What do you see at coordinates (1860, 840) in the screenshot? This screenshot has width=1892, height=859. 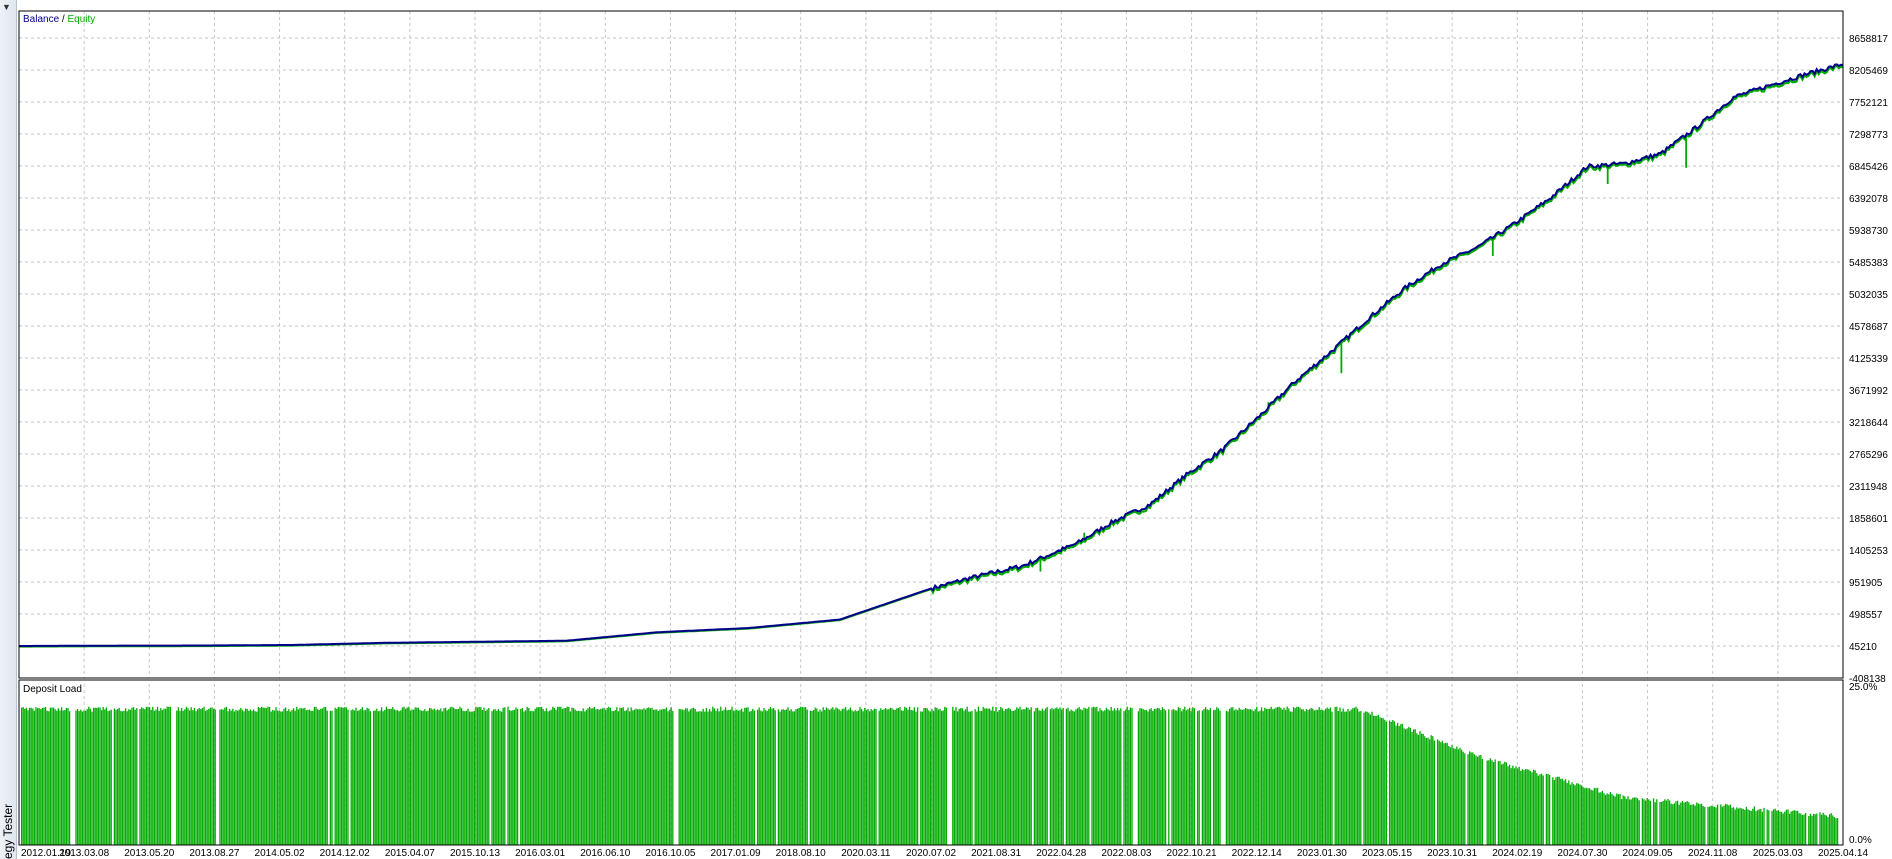 I see `deposit-load-min-label: 0.0%` at bounding box center [1860, 840].